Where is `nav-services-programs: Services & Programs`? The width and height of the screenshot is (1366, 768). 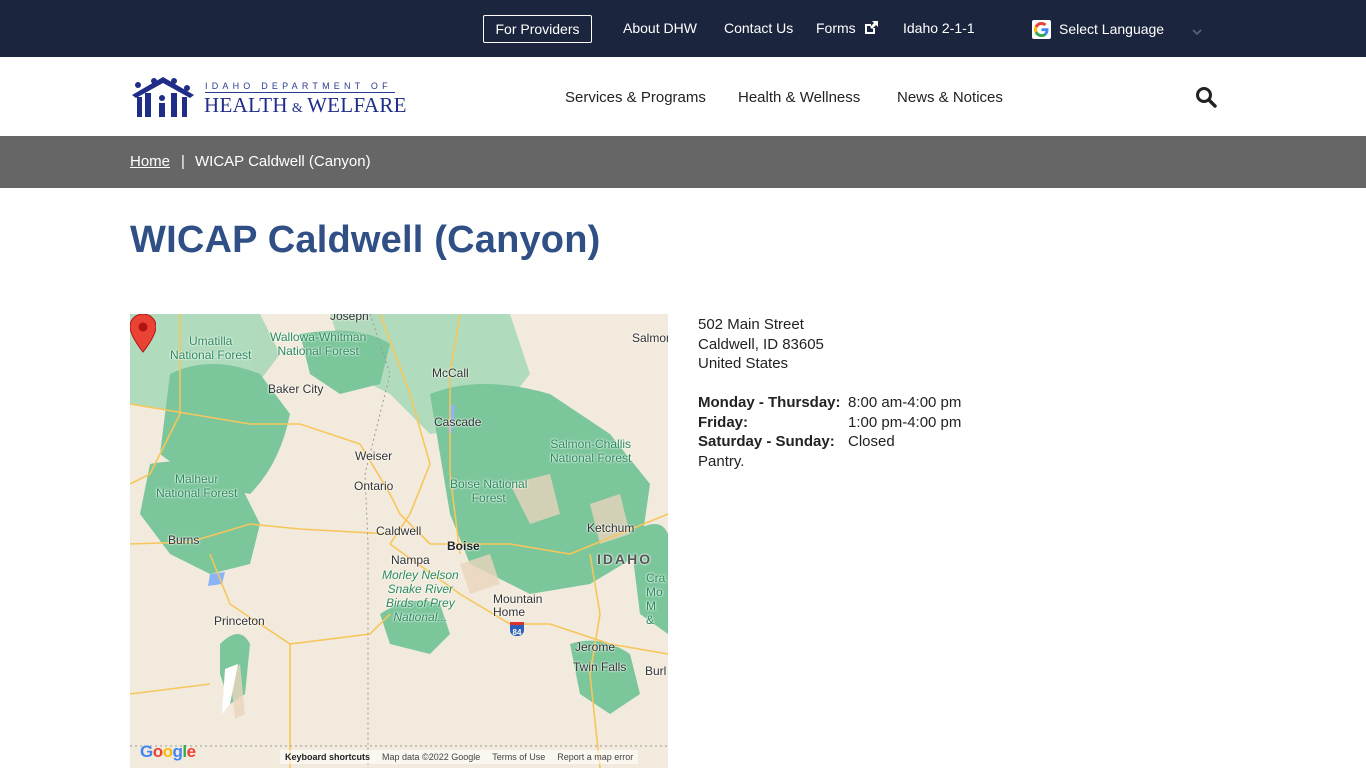 nav-services-programs: Services & Programs is located at coordinates (635, 97).